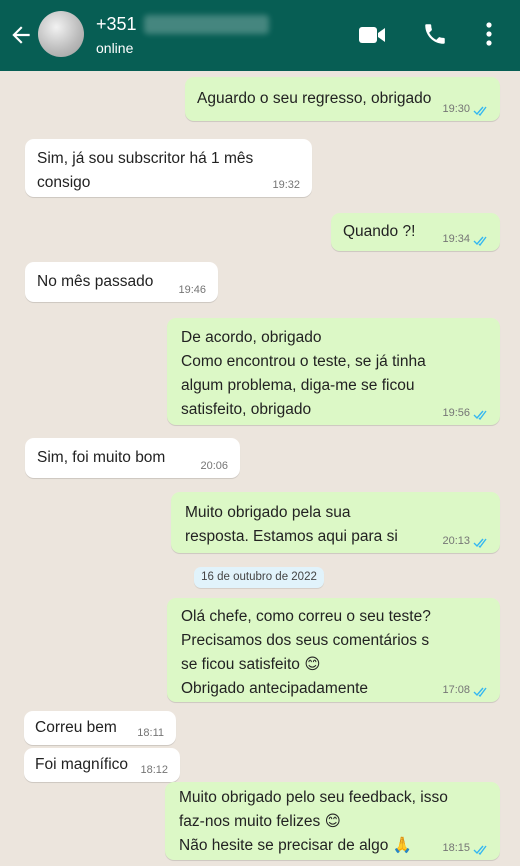  Describe the element at coordinates (456, 848) in the screenshot. I see `message-time: 18:15` at that location.